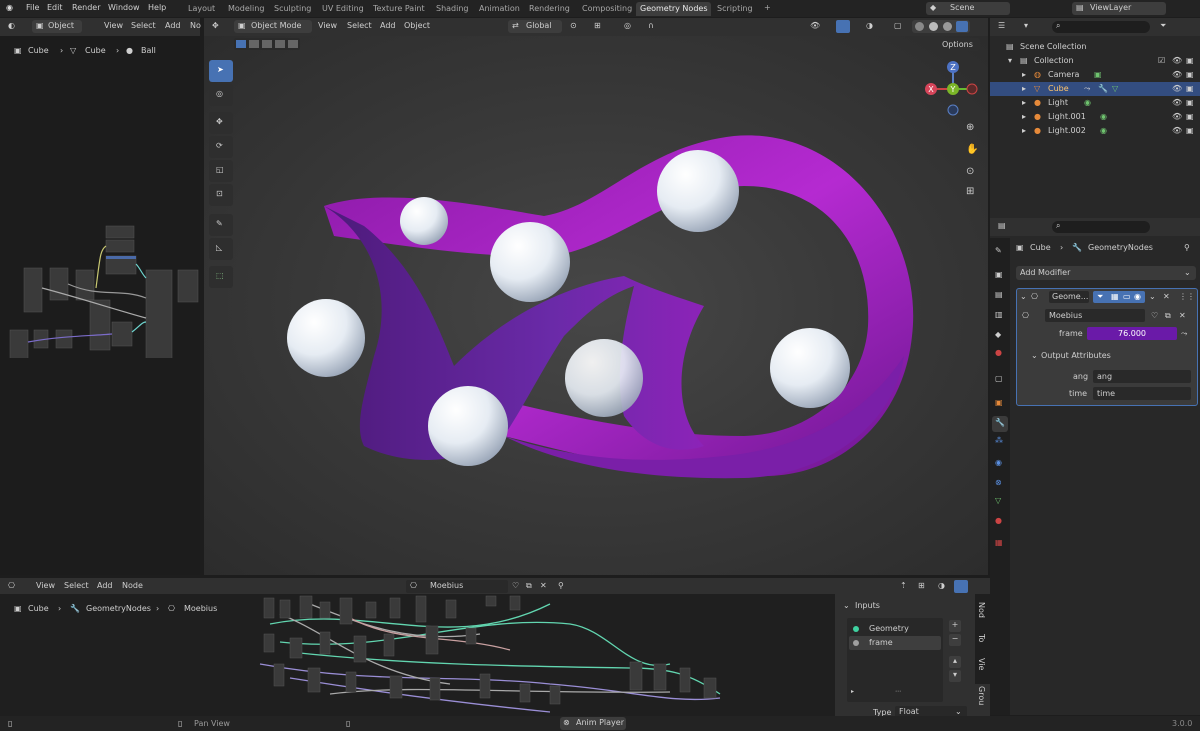 The width and height of the screenshot is (1200, 731). Describe the element at coordinates (869, 25) in the screenshot. I see `overlays-icon: ◑` at that location.